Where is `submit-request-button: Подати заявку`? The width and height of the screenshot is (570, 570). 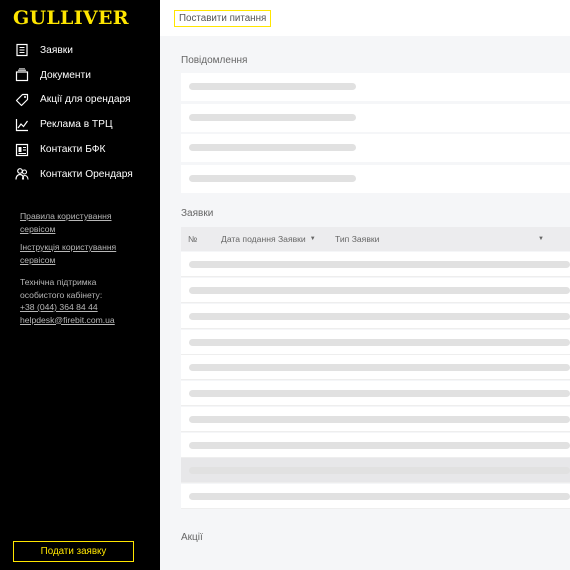
submit-request-button: Подати заявку is located at coordinates (73, 551).